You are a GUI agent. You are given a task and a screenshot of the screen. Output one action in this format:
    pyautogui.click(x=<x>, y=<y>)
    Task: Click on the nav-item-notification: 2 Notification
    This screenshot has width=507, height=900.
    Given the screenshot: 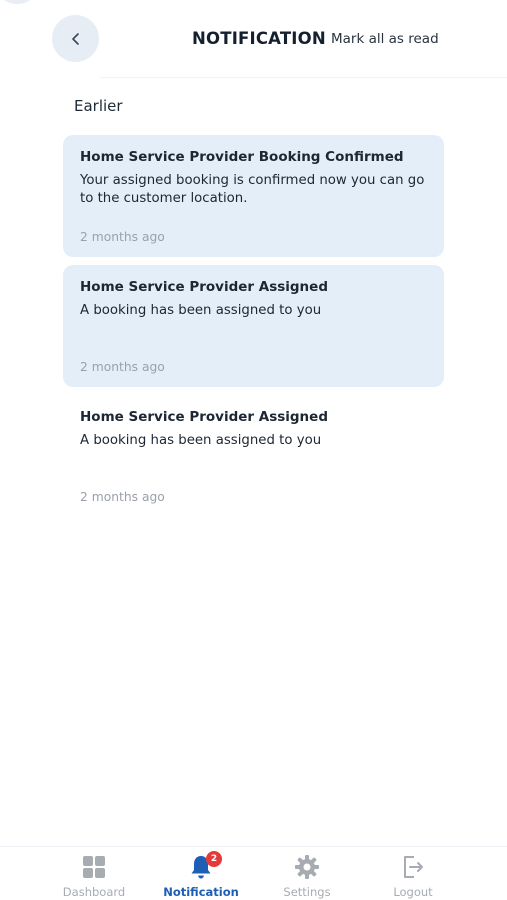 What is the action you would take?
    pyautogui.click(x=201, y=875)
    